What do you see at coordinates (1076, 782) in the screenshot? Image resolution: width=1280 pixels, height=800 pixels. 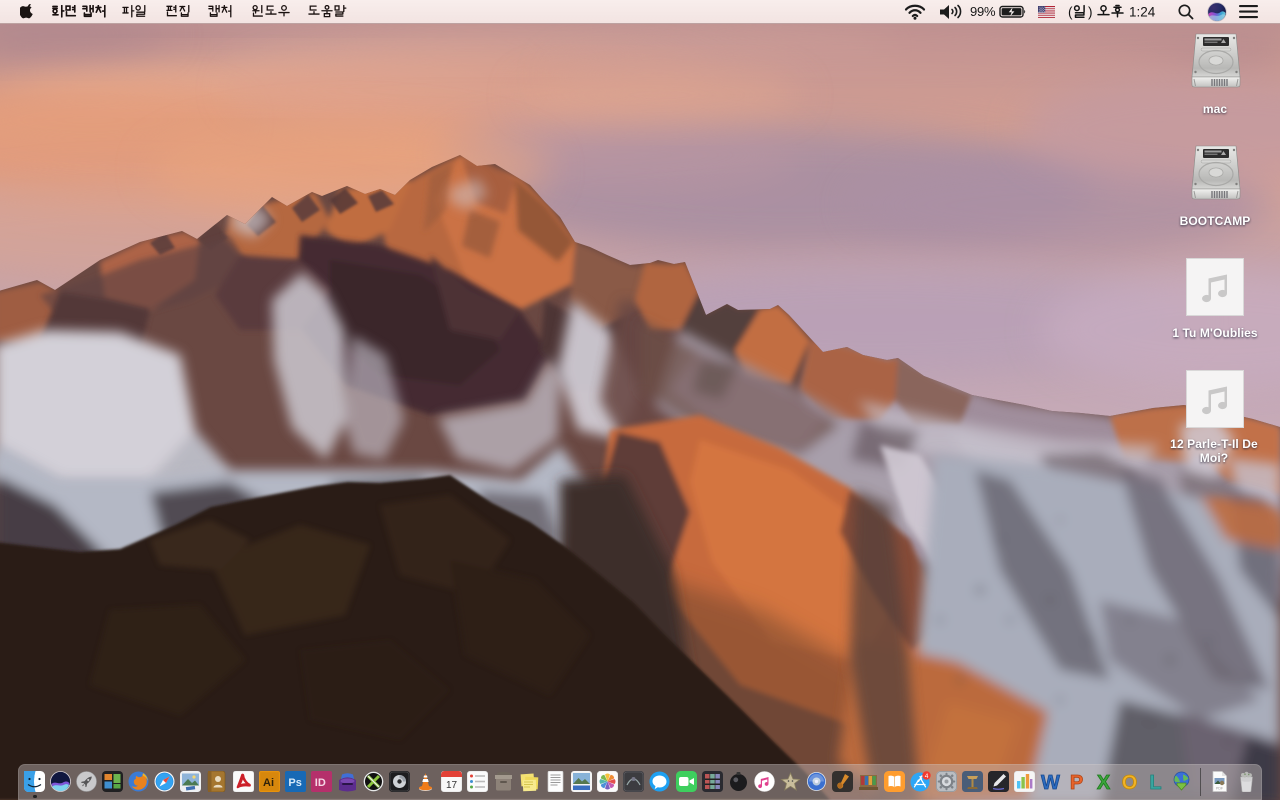 I see `svg-text: P` at bounding box center [1076, 782].